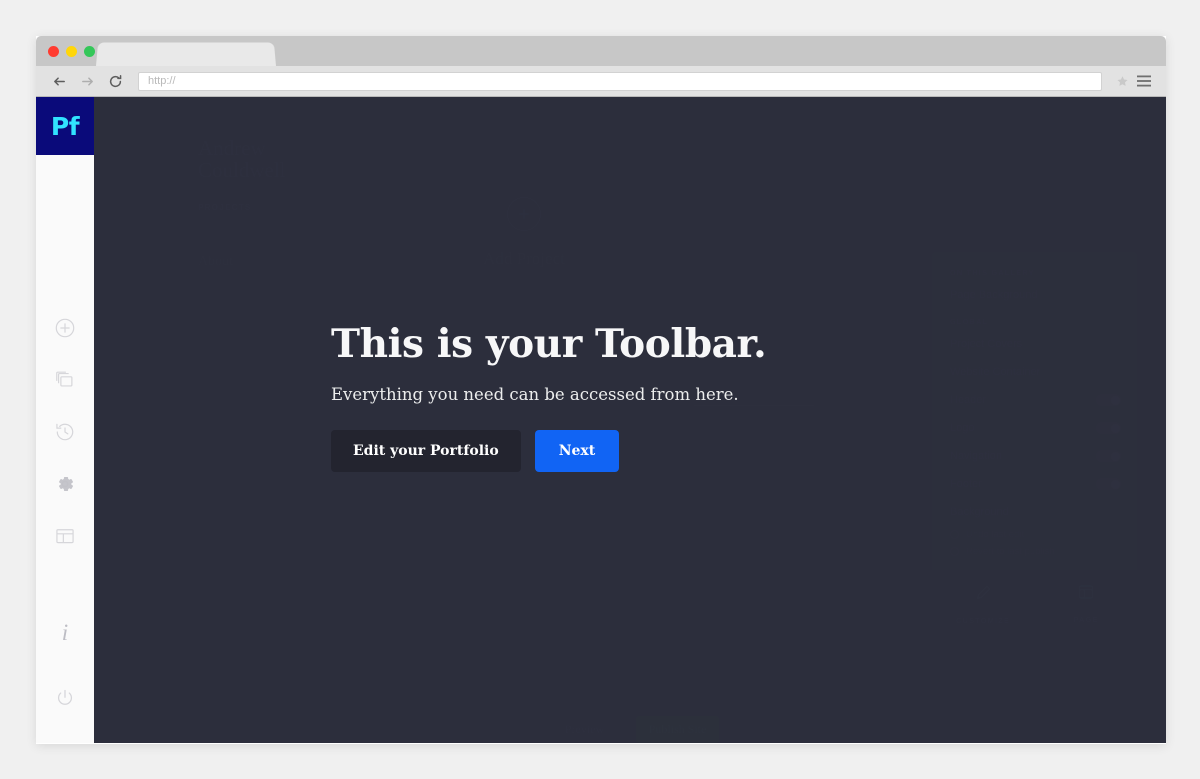 Image resolution: width=1200 pixels, height=779 pixels. What do you see at coordinates (65, 380) in the screenshot?
I see `duplicate-icon` at bounding box center [65, 380].